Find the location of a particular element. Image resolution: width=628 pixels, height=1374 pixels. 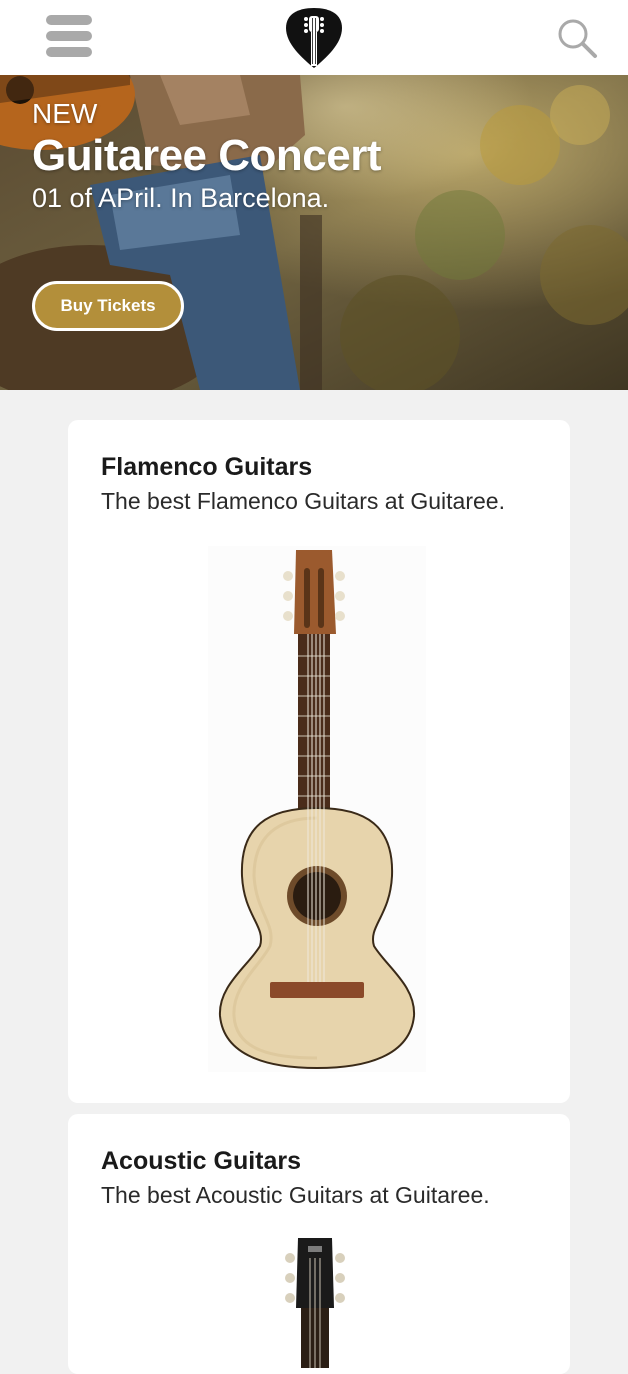

card-description: The best Acoustic Guitars at Guitaree. is located at coordinates (295, 1195).